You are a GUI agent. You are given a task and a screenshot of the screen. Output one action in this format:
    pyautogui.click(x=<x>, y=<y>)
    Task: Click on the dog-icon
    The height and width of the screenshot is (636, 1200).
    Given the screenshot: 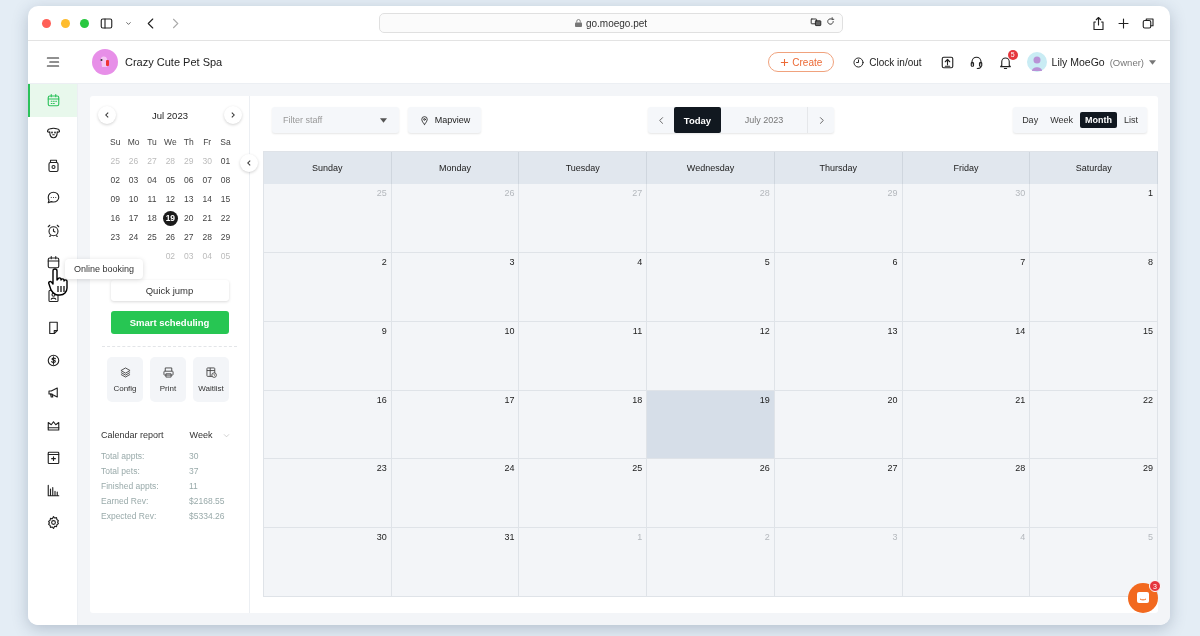 What is the action you would take?
    pyautogui.click(x=53, y=133)
    